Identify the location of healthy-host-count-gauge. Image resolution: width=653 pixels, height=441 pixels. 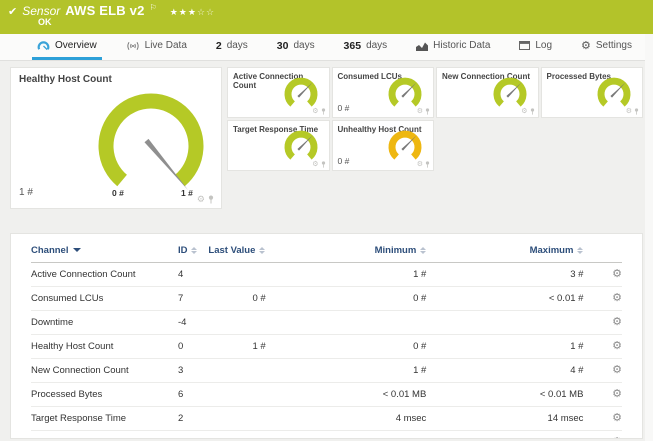
(151, 141).